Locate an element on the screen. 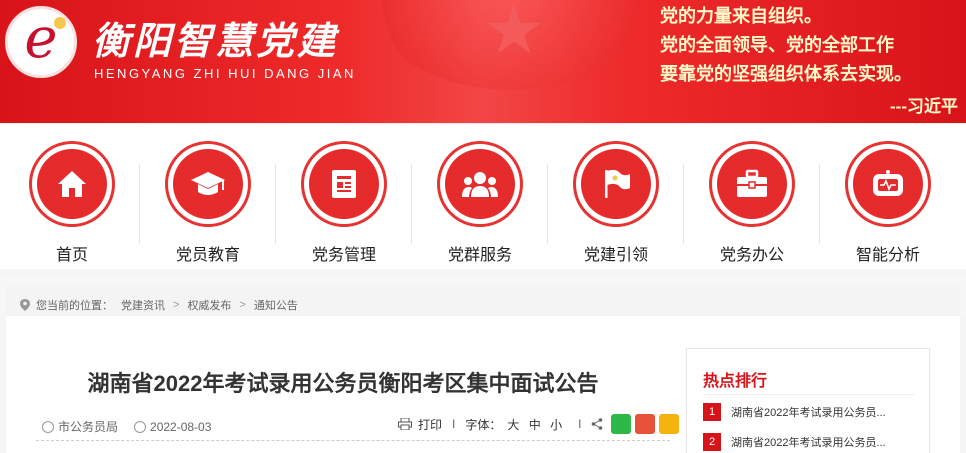  monitor-icon is located at coordinates (888, 184).